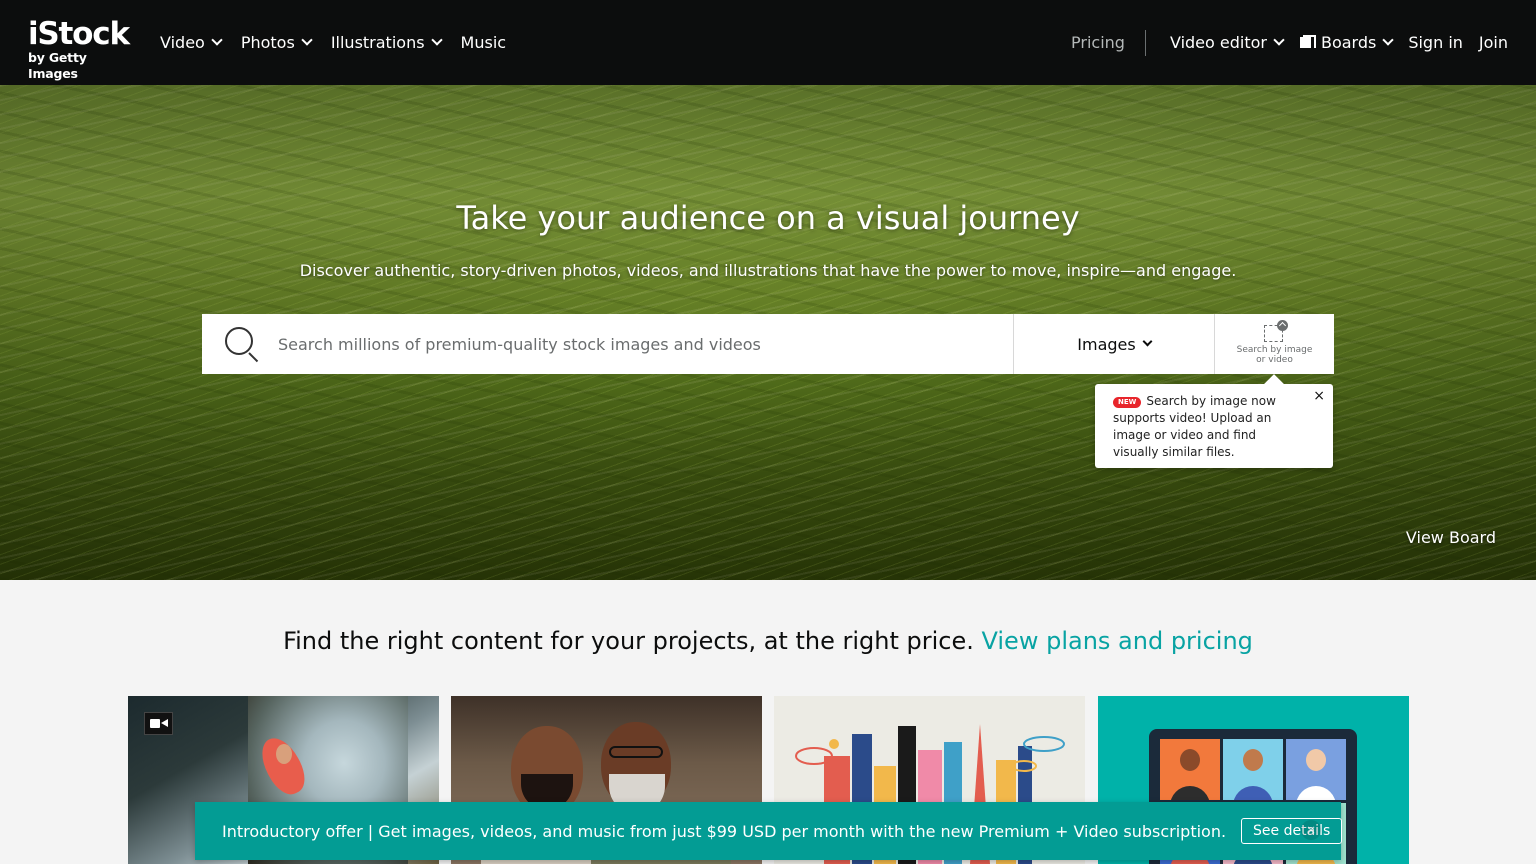 The height and width of the screenshot is (864, 1536). What do you see at coordinates (57, 65) in the screenshot?
I see `logo-subtitle: by Getty Images` at bounding box center [57, 65].